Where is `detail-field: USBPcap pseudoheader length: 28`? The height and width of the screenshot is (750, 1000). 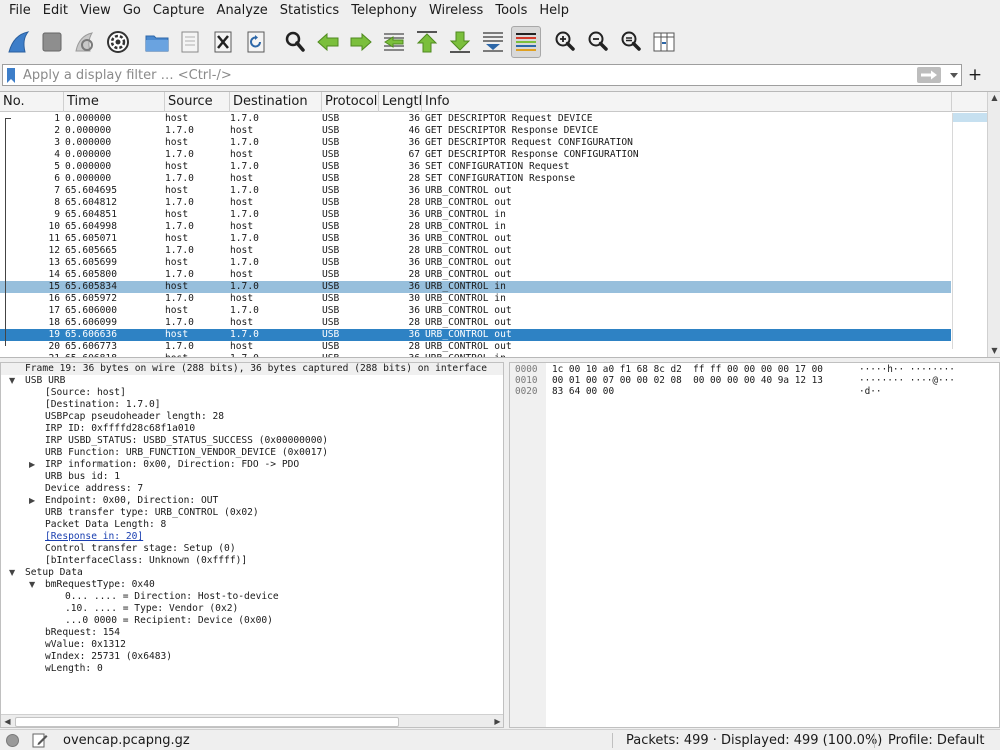
detail-field: USBPcap pseudoheader length: 28 is located at coordinates (134, 417).